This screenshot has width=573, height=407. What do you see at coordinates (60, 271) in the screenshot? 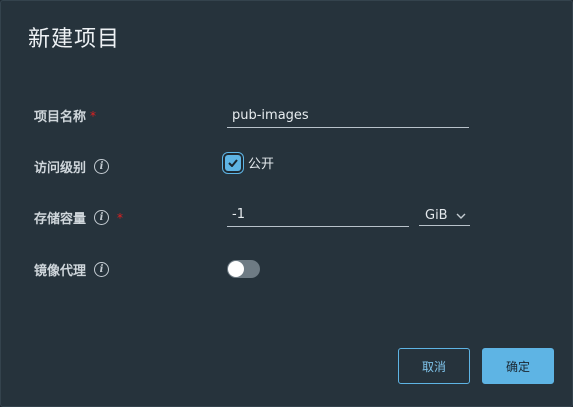
I see `proxy-cache-label: 镜像代理` at bounding box center [60, 271].